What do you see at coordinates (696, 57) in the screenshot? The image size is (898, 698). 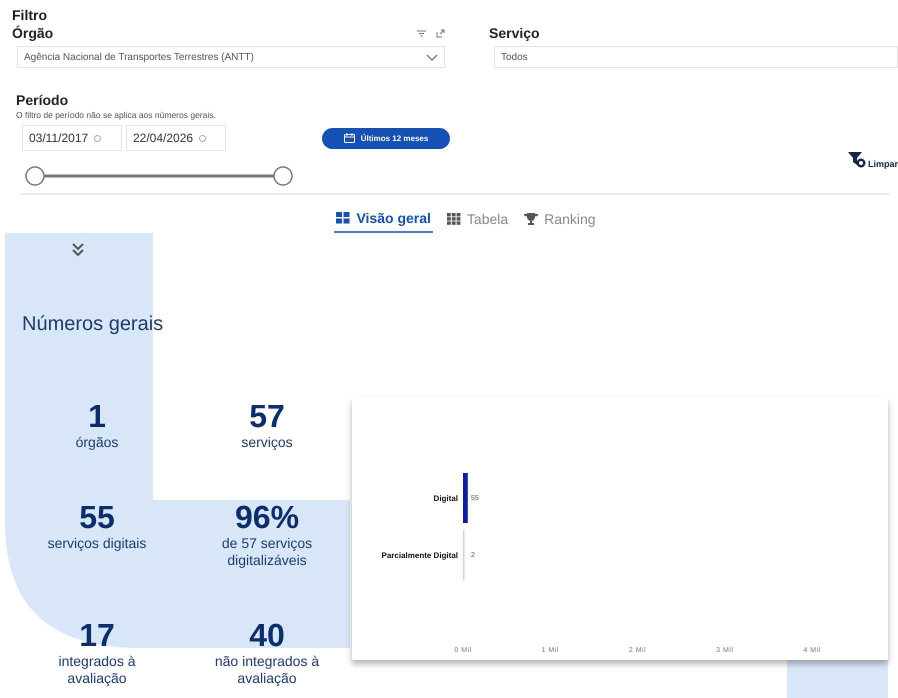 I see `service-select: Todos` at bounding box center [696, 57].